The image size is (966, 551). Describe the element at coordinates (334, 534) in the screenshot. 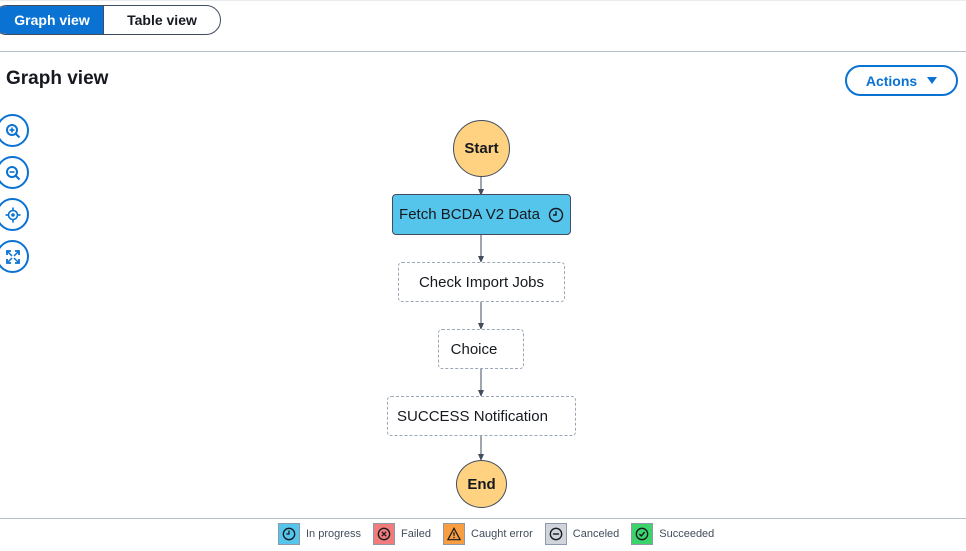

I see `legend-label: In progress` at that location.